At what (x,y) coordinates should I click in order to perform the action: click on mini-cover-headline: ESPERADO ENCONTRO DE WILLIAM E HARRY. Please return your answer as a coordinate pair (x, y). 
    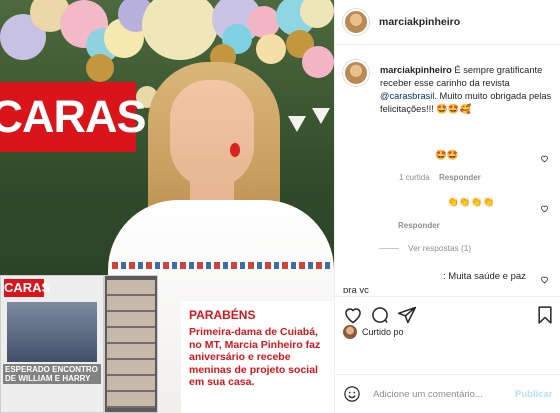
    Looking at the image, I should click on (52, 374).